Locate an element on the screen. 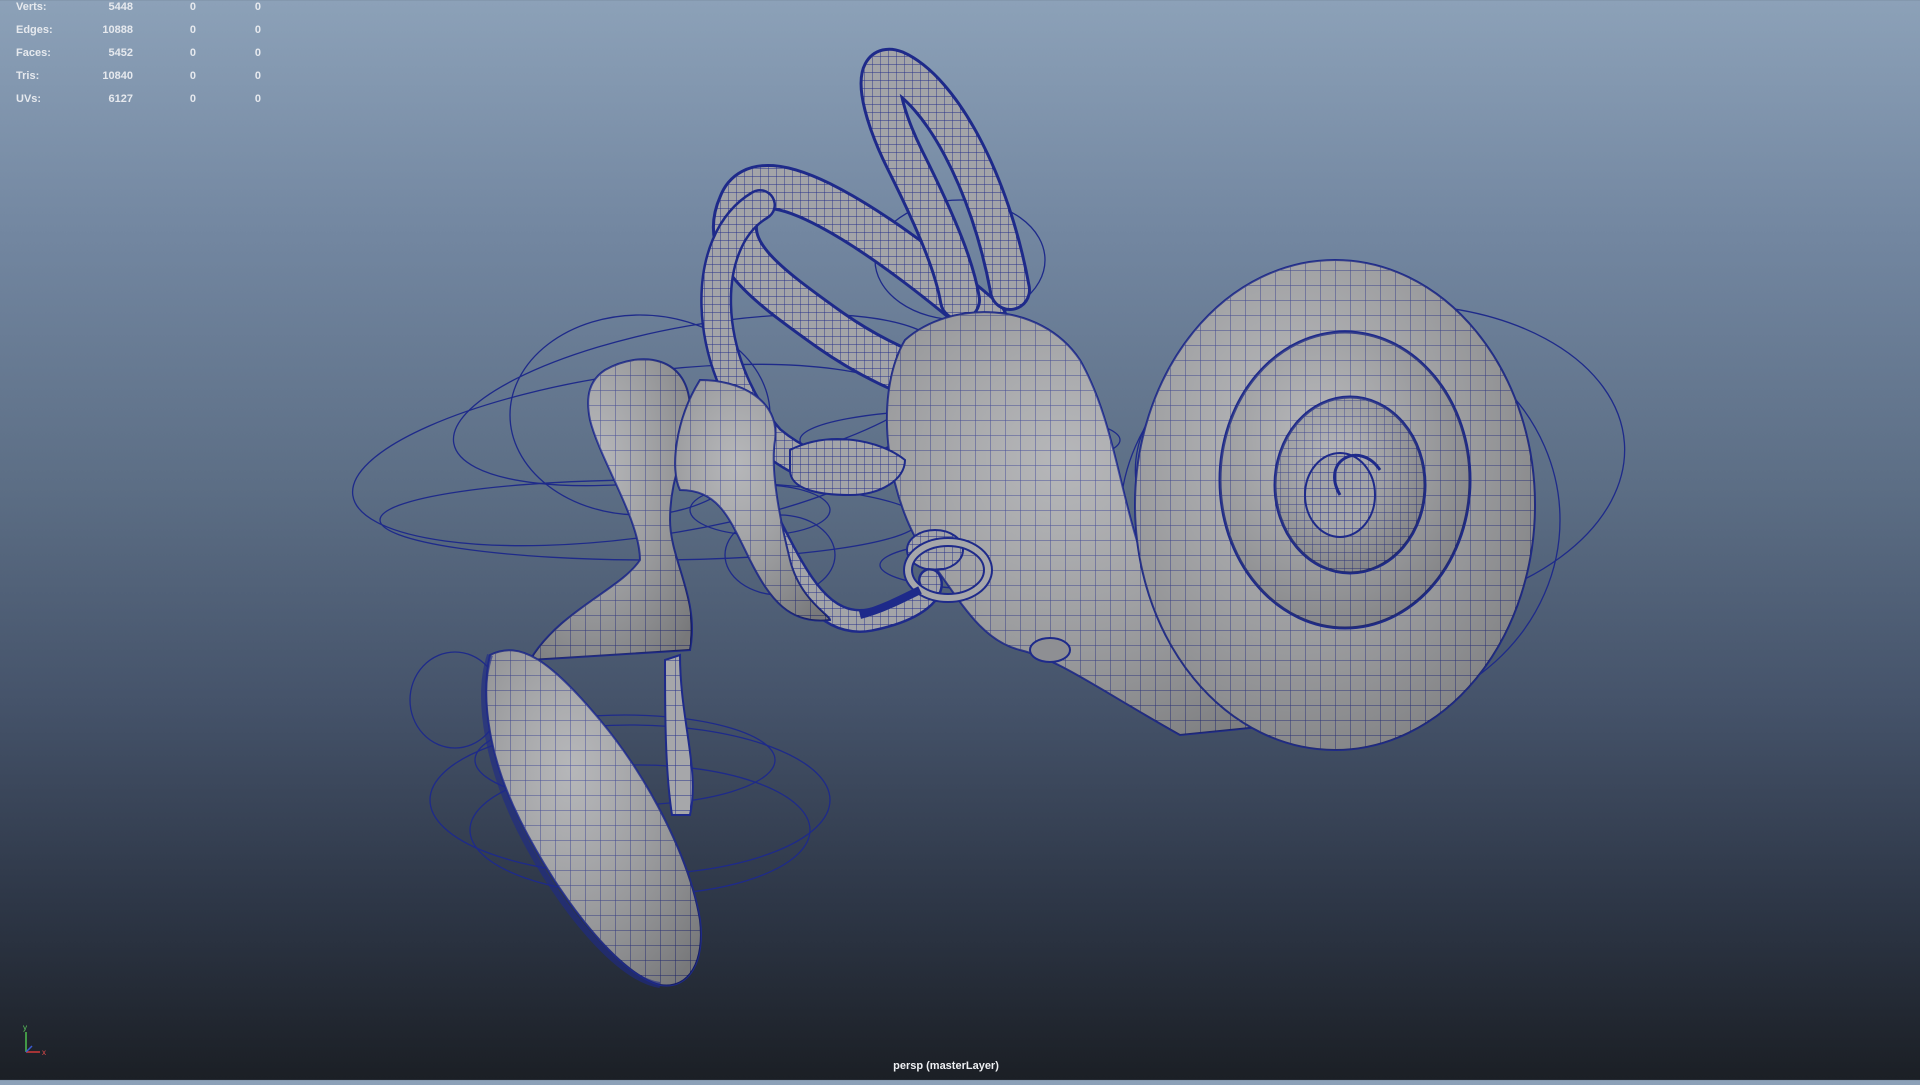  cochlea is located at coordinates (1335, 505).